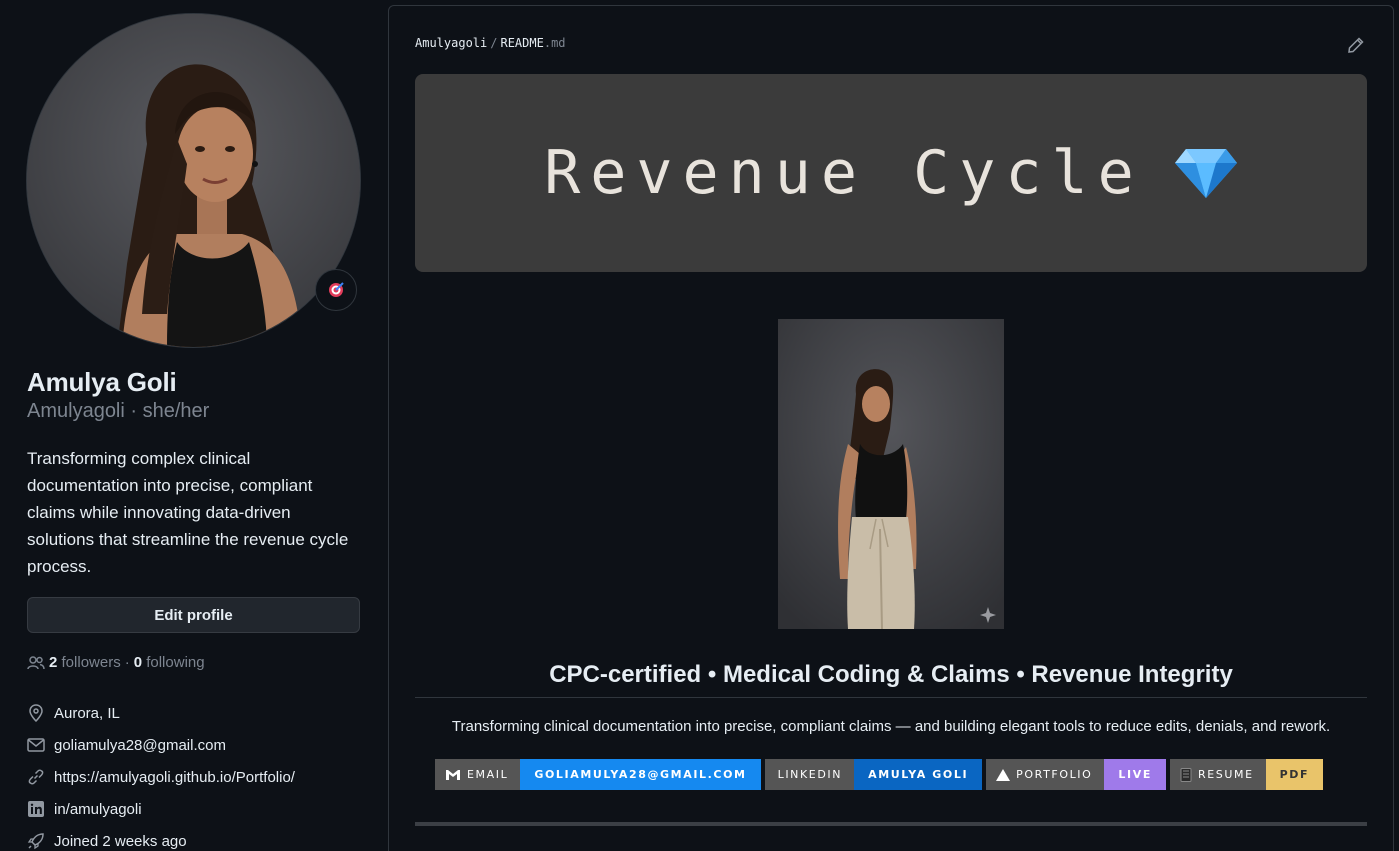 This screenshot has height=851, width=1399. I want to click on rocket-icon, so click(36, 841).